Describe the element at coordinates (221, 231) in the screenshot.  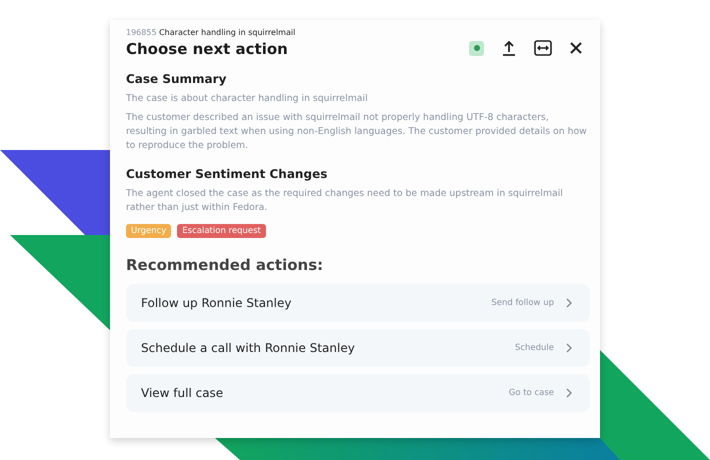
I see `tag: Escalation request` at that location.